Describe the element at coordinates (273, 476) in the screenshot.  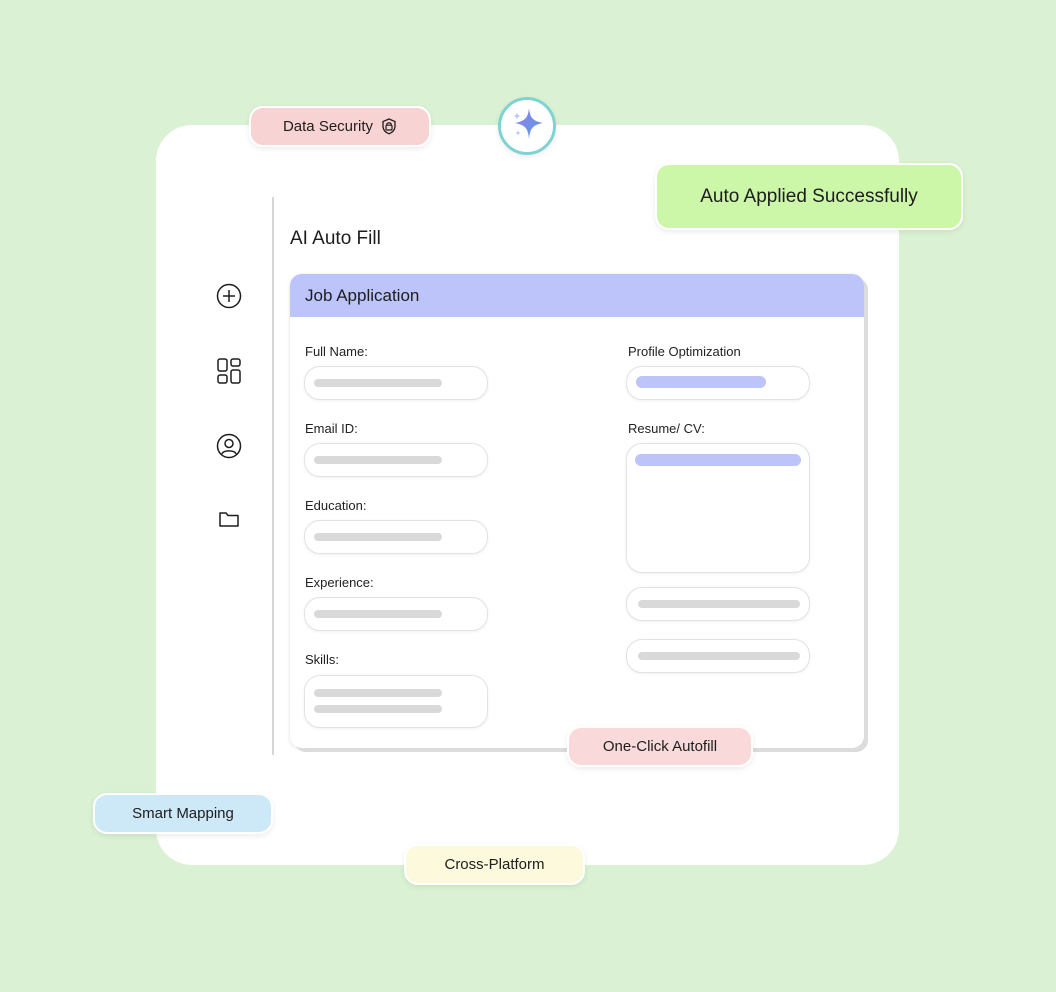
I see `sidebar-divider` at that location.